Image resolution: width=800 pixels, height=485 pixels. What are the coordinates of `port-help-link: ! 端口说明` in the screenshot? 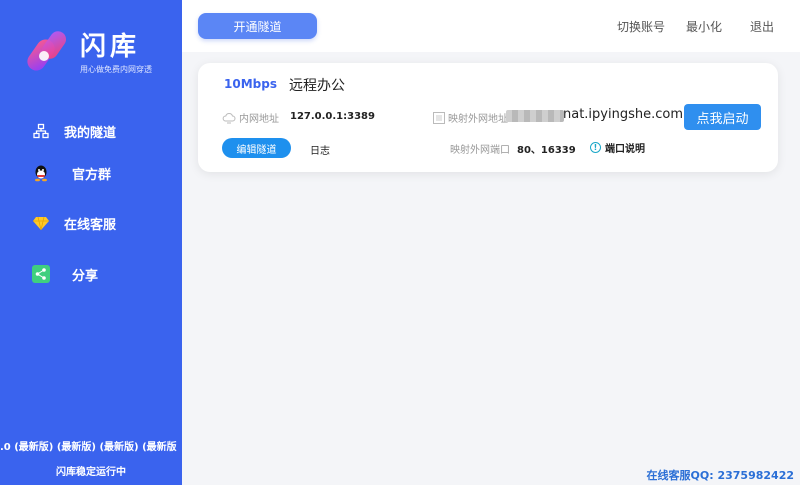 It's located at (617, 147).